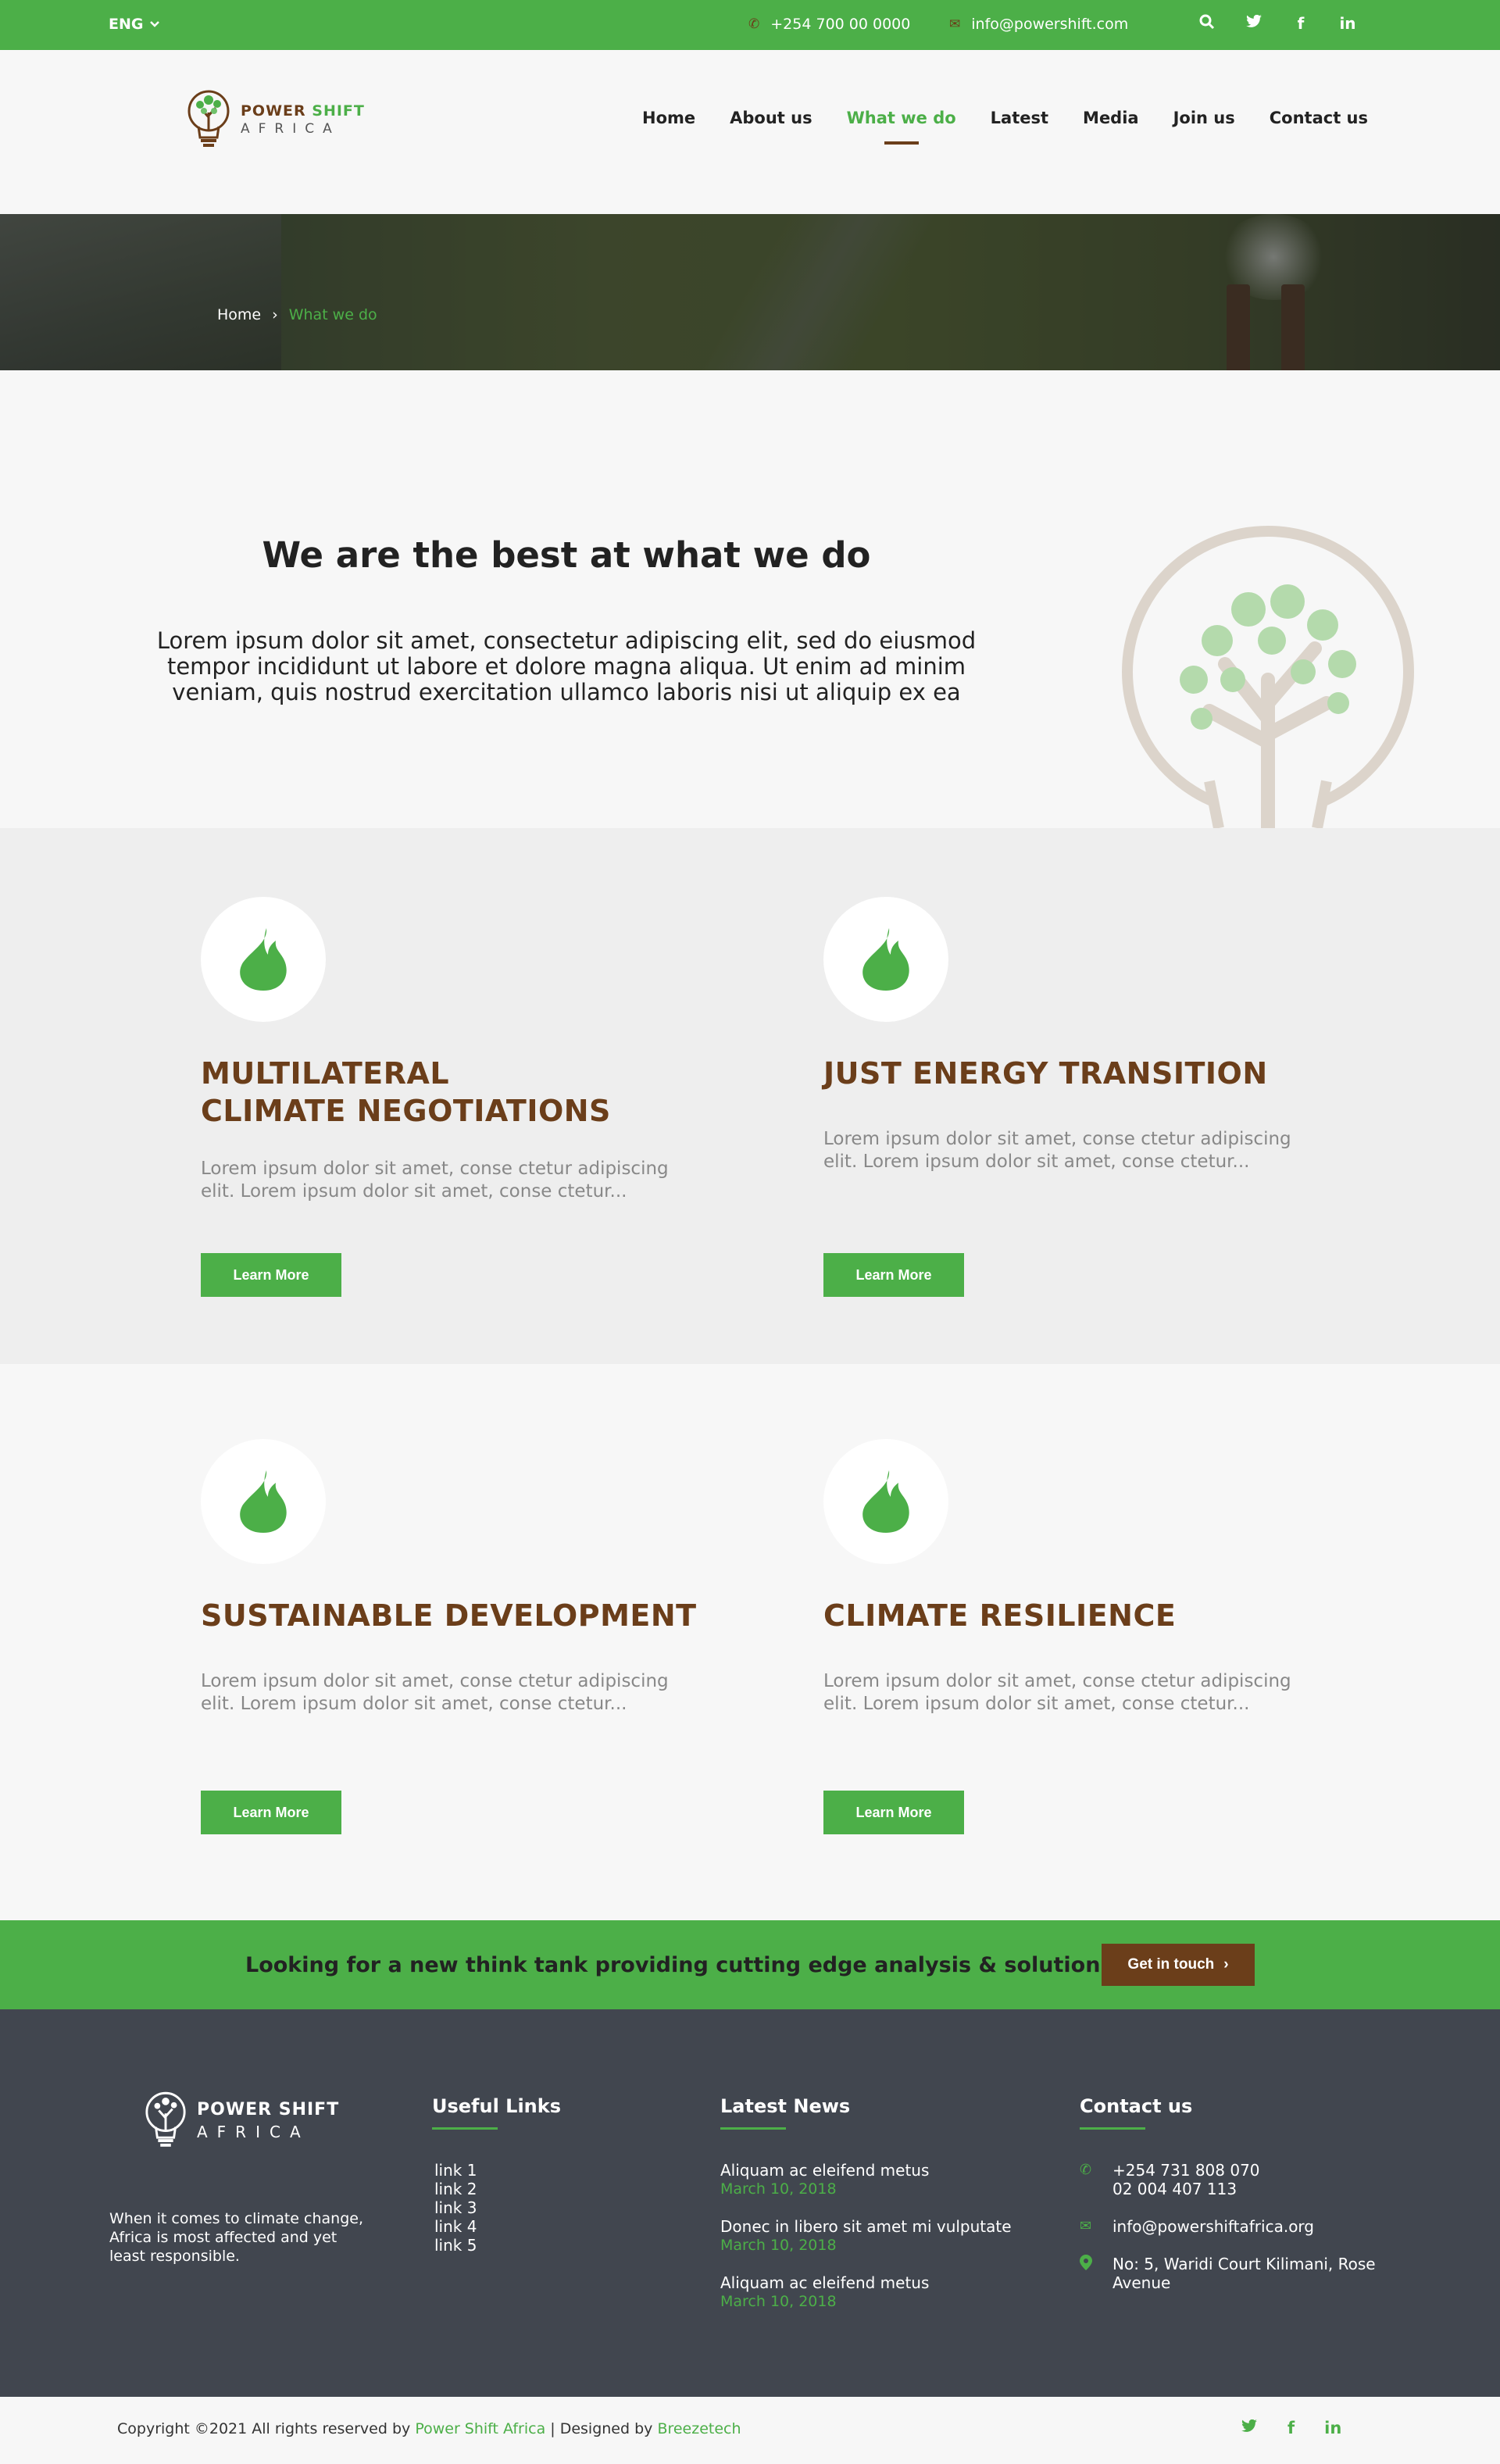 This screenshot has width=1500, height=2464. I want to click on bottom-social-icons: f in, so click(1291, 2428).